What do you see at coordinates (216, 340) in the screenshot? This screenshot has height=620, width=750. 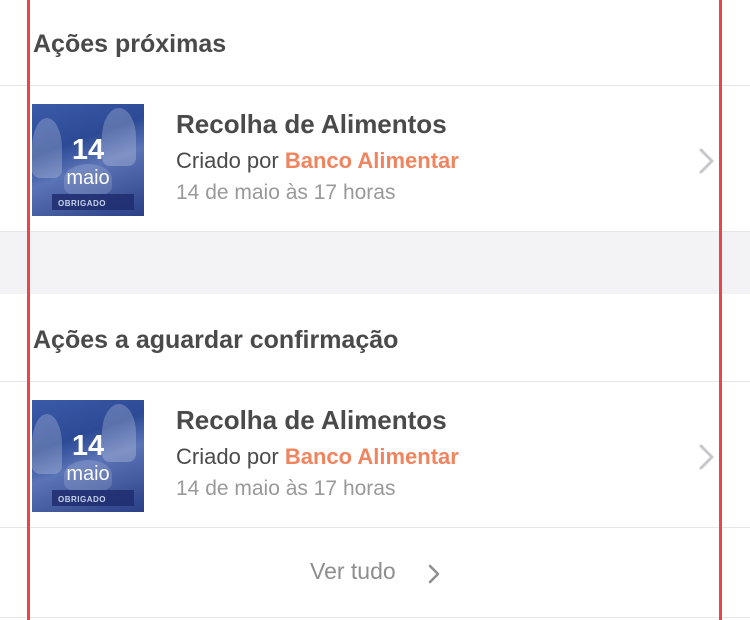 I see `section-title-pending: Ações a aguardar confirmação` at bounding box center [216, 340].